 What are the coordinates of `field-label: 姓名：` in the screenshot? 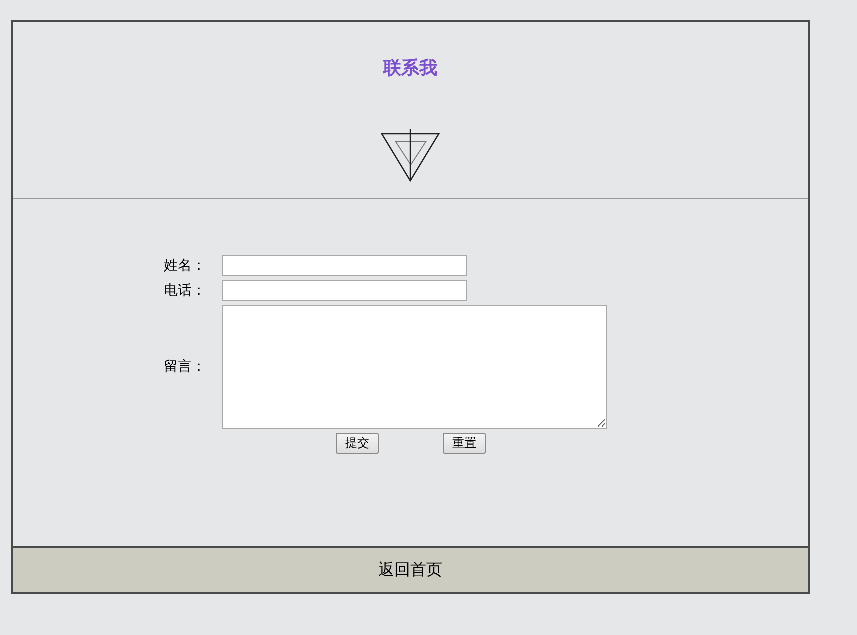 It's located at (185, 265).